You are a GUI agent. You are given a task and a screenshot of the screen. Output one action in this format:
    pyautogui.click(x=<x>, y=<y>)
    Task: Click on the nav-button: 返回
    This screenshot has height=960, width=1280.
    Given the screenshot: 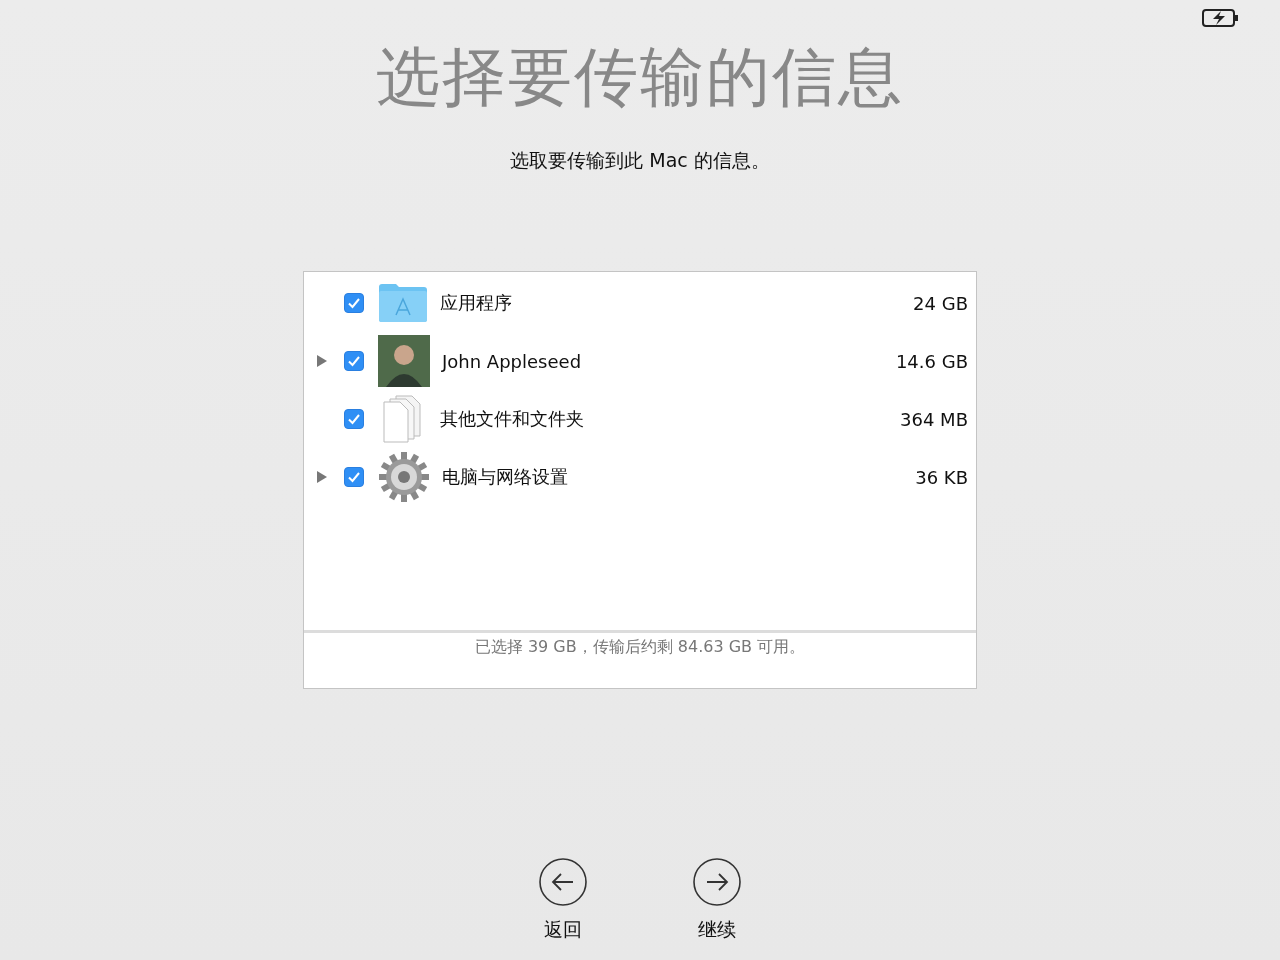 What is the action you would take?
    pyautogui.click(x=563, y=900)
    